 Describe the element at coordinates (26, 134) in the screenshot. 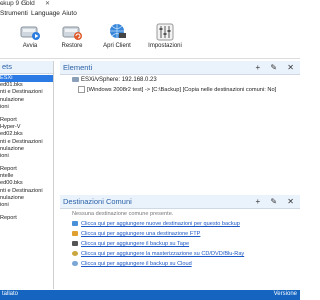

I see `tree-item: ed02.bks` at that location.